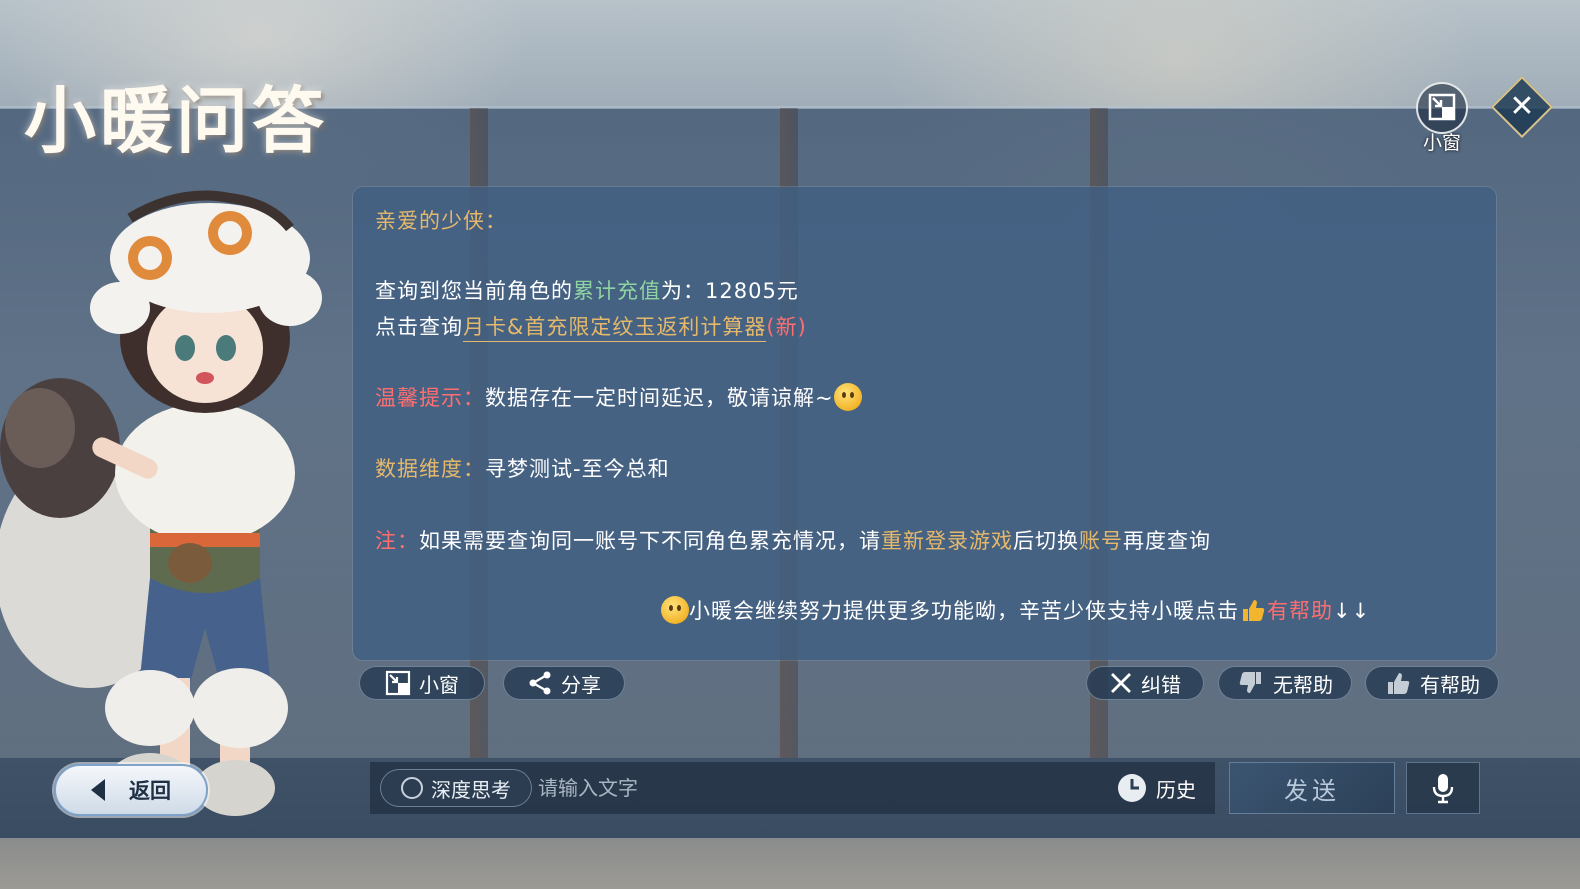 This screenshot has height=889, width=1580. I want to click on dimension-text: 寻梦测试-至今总和, so click(577, 469).